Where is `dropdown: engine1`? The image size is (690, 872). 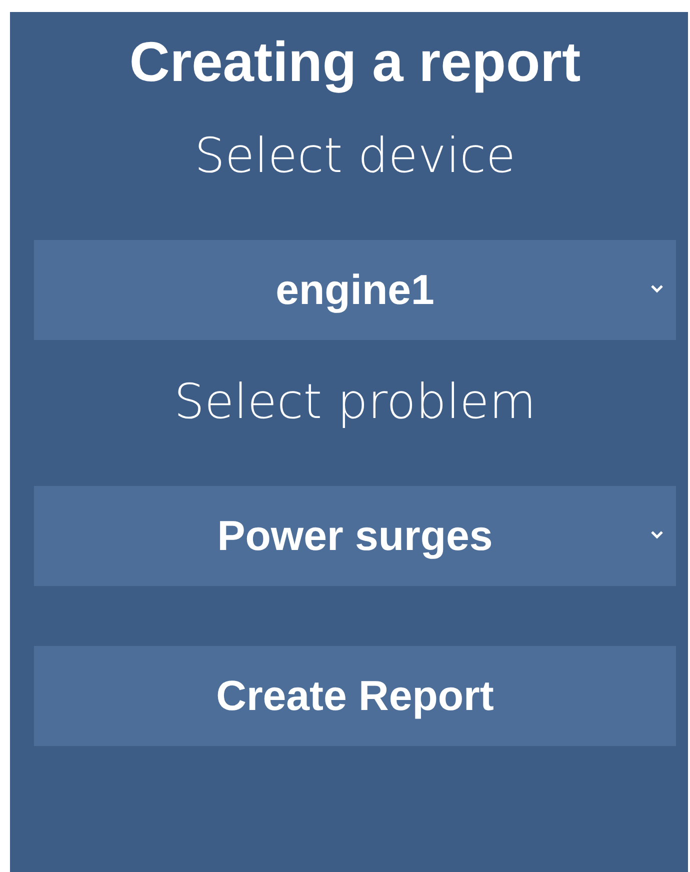 dropdown: engine1 is located at coordinates (355, 290).